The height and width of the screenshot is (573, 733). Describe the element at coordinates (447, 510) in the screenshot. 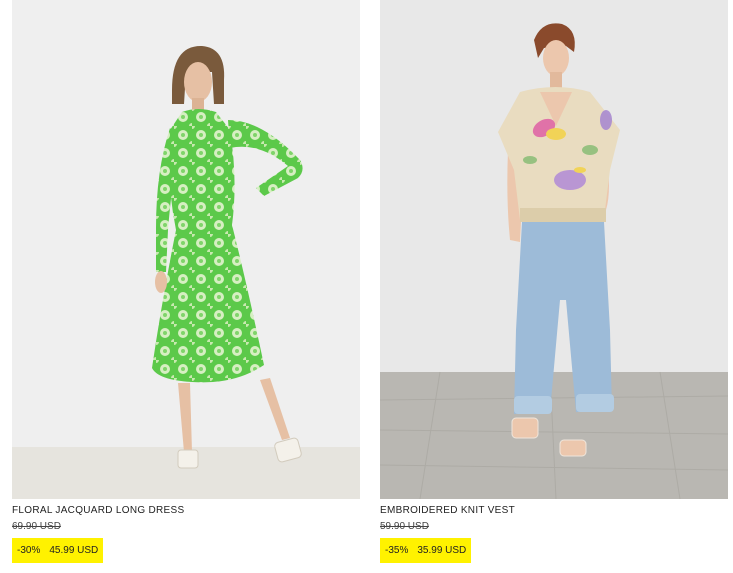

I see `product-name: EMBROIDERED KNIT VEST` at that location.